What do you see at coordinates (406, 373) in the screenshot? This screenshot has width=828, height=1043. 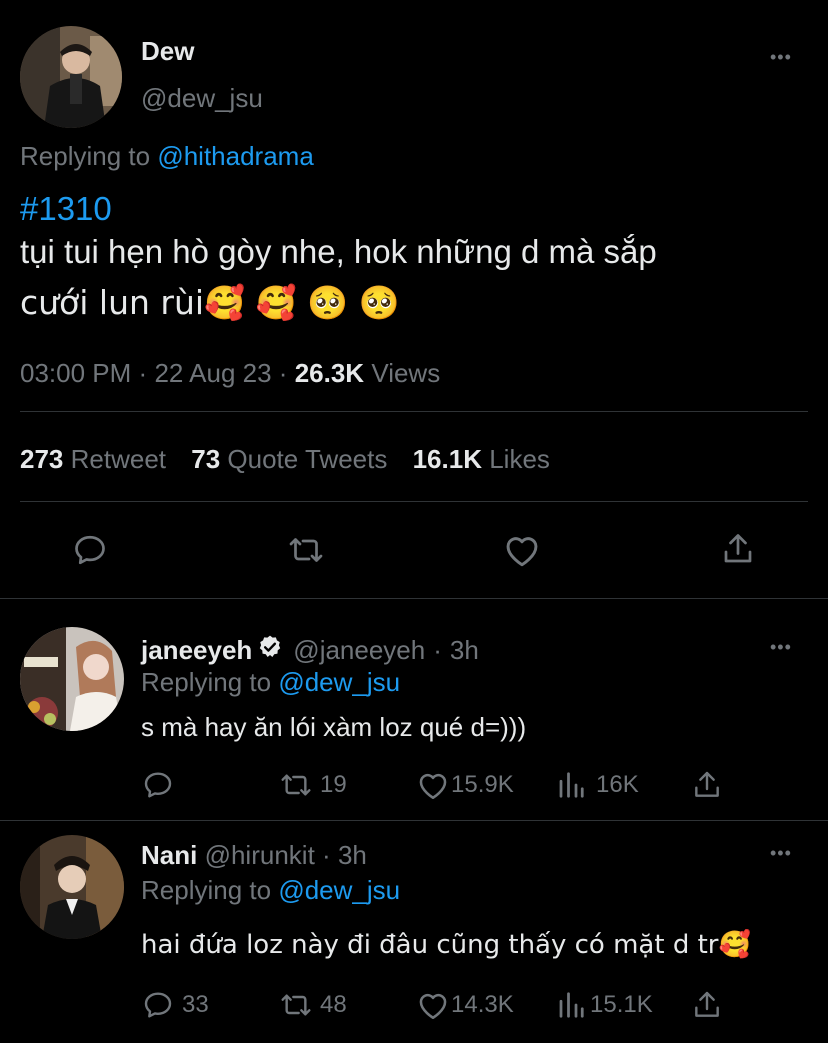 I see `views-label: Views` at bounding box center [406, 373].